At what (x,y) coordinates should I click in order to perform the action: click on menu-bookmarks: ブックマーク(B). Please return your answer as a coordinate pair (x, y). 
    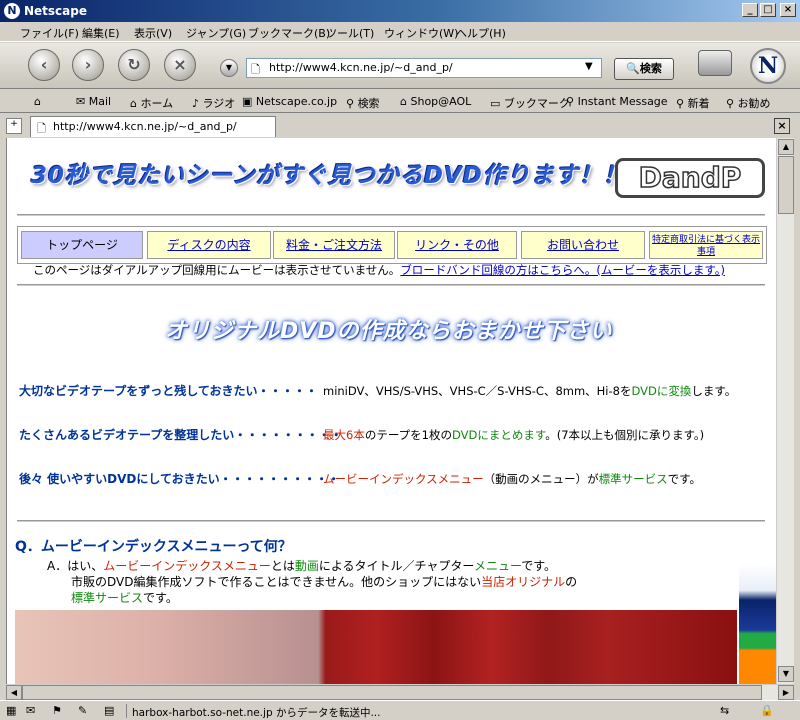
    Looking at the image, I should click on (289, 33).